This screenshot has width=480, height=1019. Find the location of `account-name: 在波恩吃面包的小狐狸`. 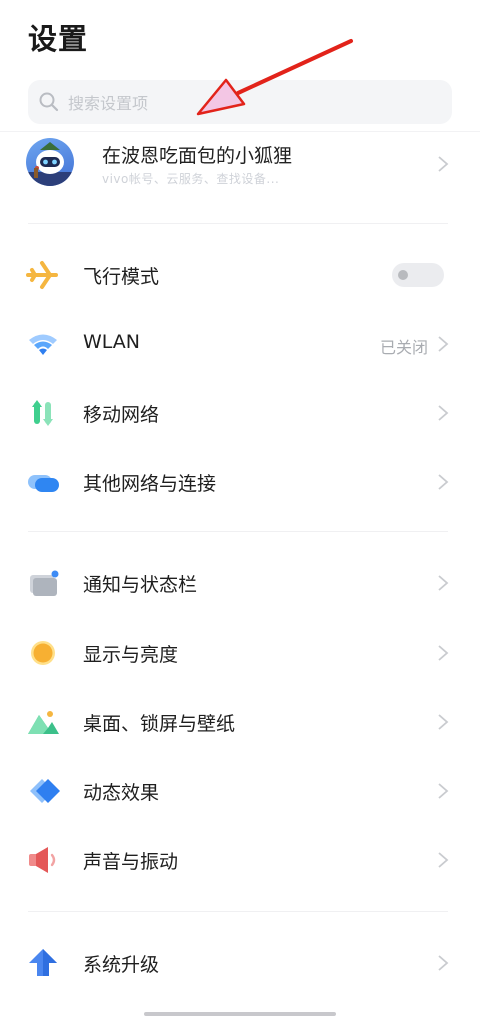

account-name: 在波恩吃面包的小狐狸 is located at coordinates (197, 156).